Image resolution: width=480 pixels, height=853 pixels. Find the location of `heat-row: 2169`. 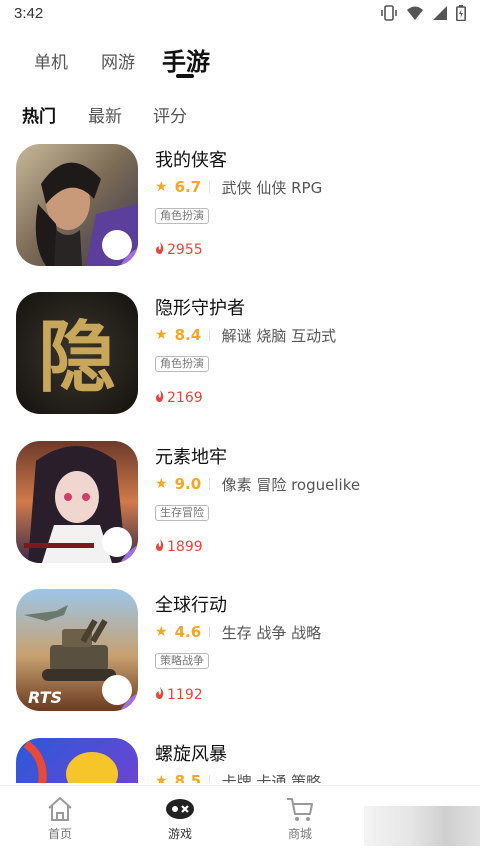

heat-row: 2169 is located at coordinates (179, 398).